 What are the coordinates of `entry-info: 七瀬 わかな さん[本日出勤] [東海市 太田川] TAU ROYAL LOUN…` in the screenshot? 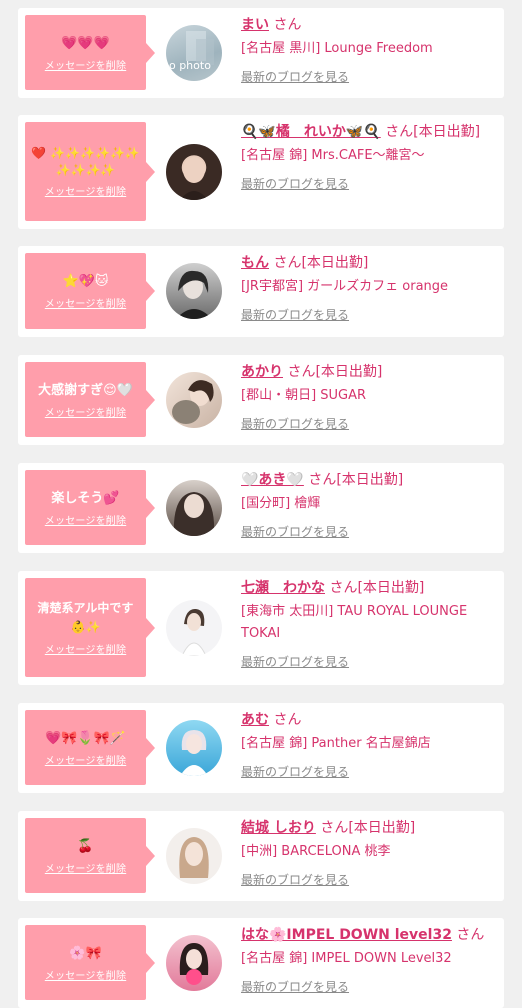 It's located at (370, 624).